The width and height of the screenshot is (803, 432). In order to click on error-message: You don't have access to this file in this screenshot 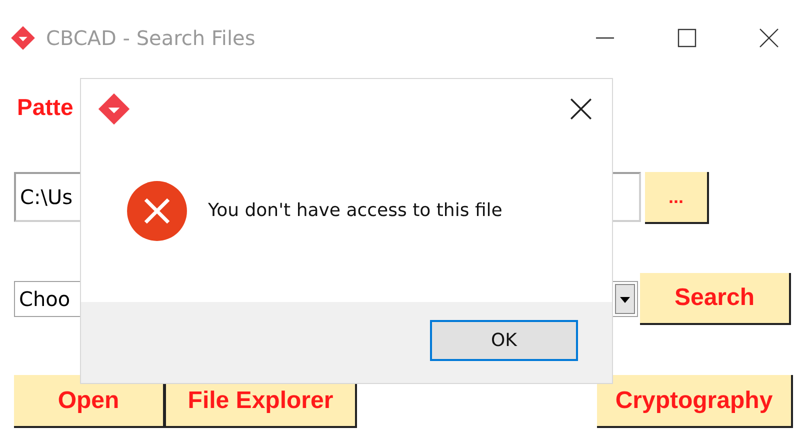, I will do `click(355, 210)`.